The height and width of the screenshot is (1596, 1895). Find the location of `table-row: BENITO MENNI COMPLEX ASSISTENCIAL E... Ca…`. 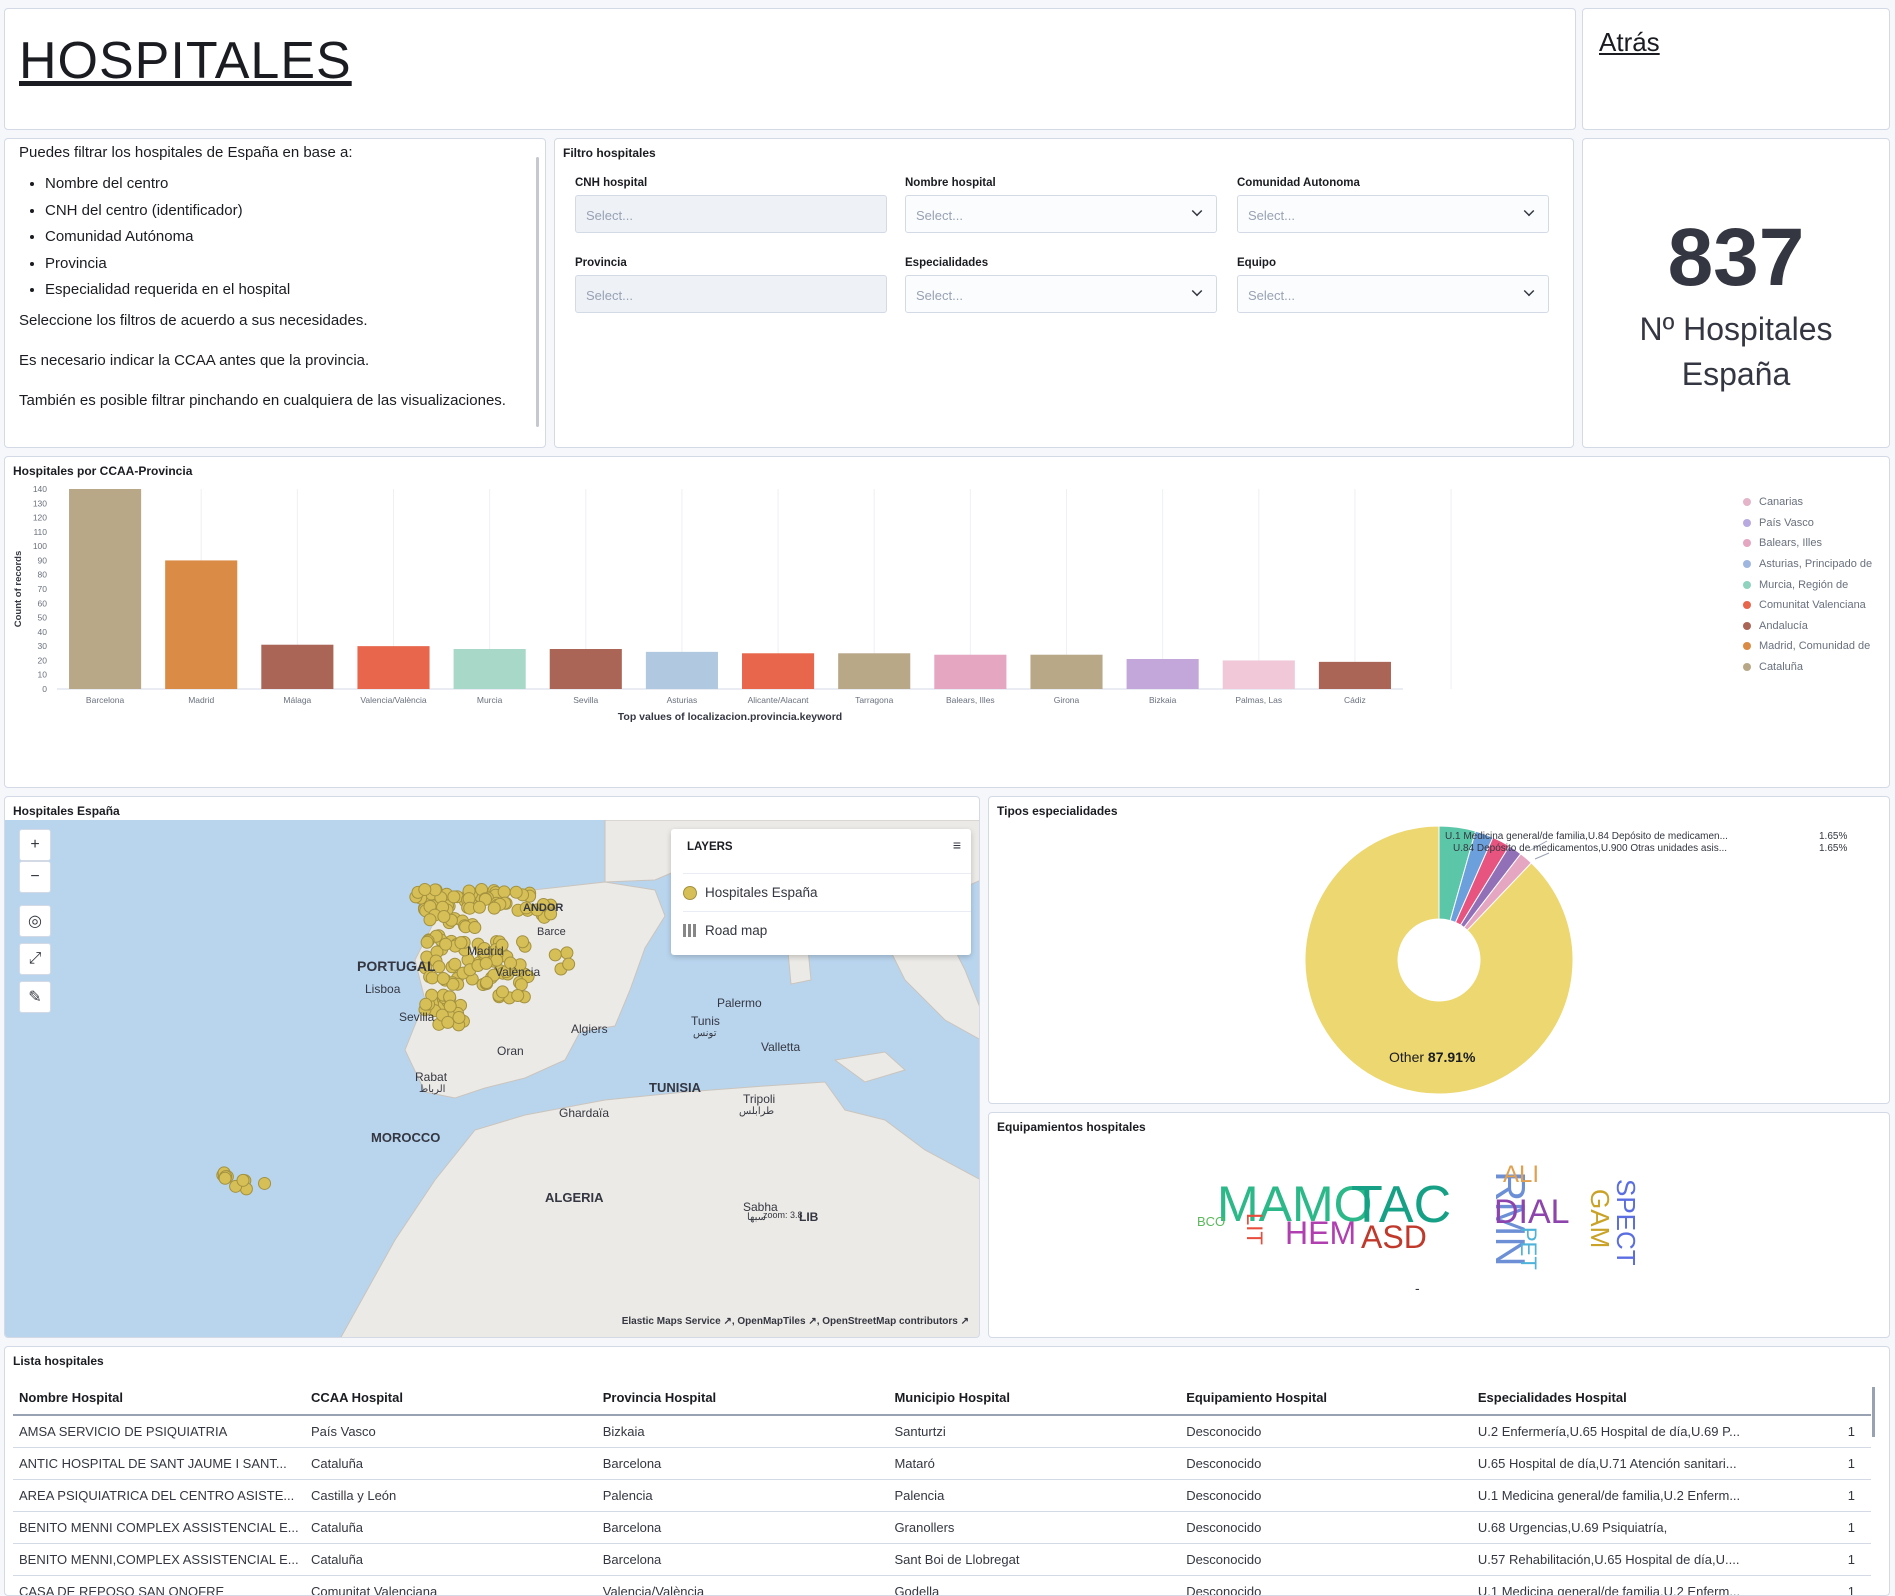

table-row: BENITO MENNI COMPLEX ASSISTENCIAL E... Ca… is located at coordinates (942, 1527).